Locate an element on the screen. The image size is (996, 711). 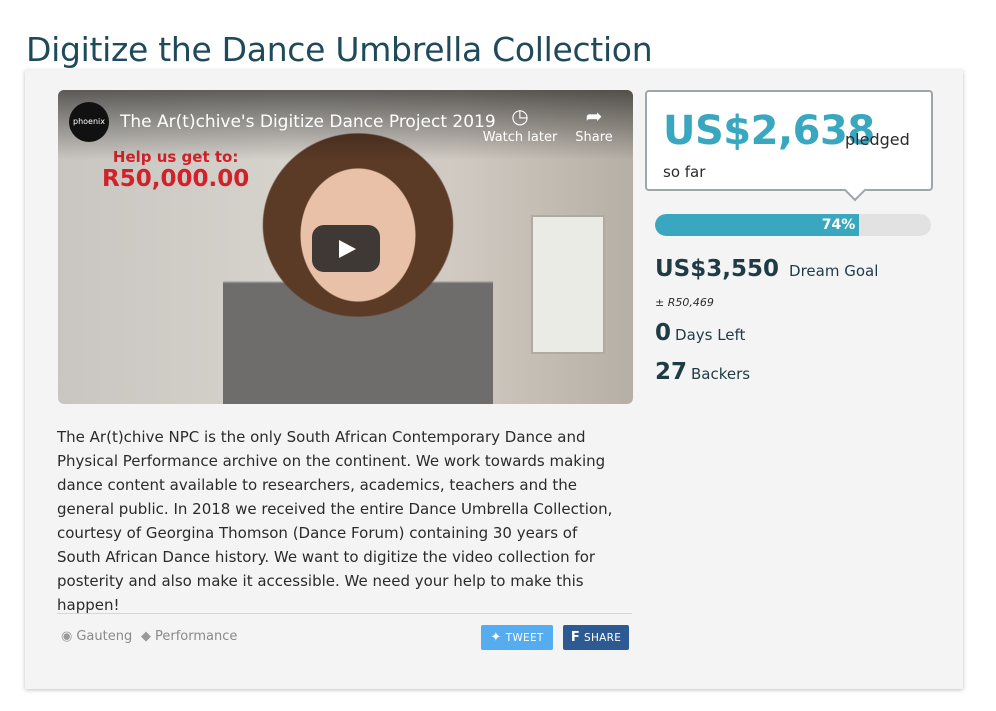
progress-fill: 74% is located at coordinates (757, 225).